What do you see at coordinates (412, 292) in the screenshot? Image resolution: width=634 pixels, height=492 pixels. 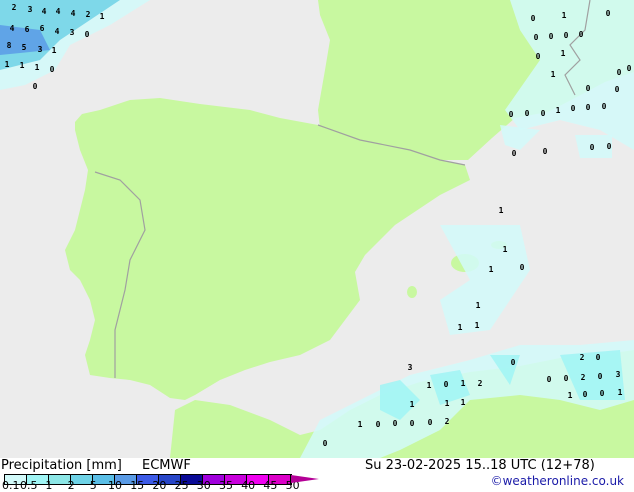 I see `island-ibiza` at bounding box center [412, 292].